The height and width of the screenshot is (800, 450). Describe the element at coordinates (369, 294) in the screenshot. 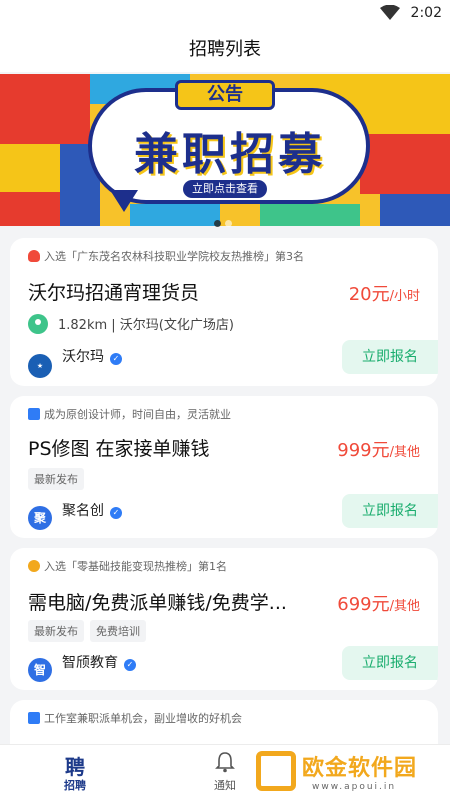

I see `salary-amount: 20元` at that location.